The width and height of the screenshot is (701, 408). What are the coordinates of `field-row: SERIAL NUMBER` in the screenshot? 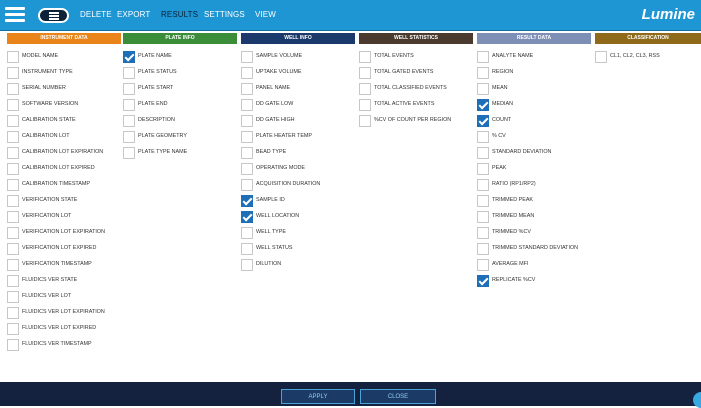 It's located at (64, 89).